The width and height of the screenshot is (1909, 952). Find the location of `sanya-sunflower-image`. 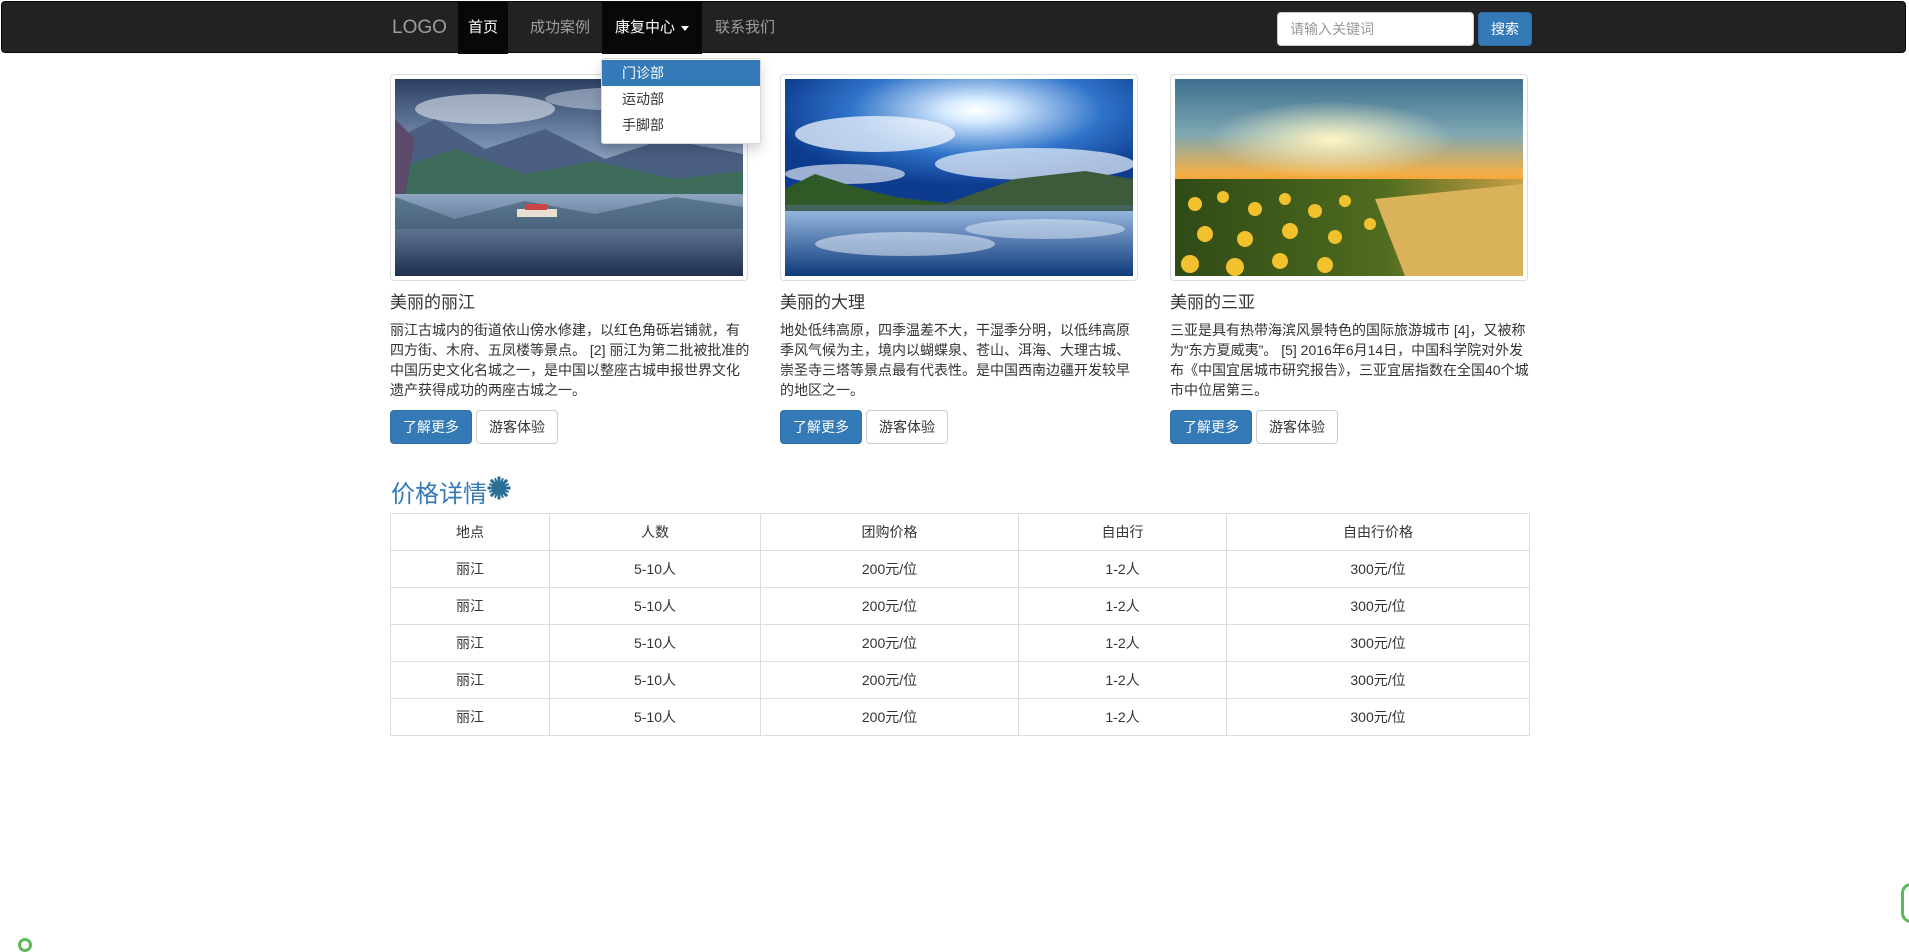

sanya-sunflower-image is located at coordinates (1349, 177).